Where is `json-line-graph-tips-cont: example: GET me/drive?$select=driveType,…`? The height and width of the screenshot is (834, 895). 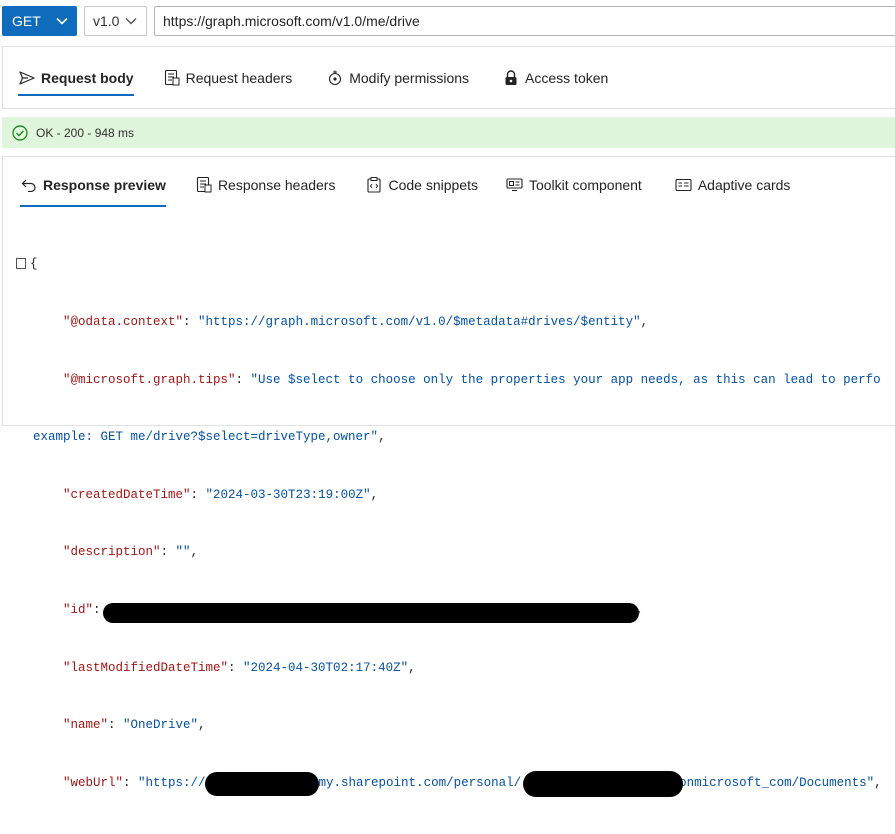 json-line-graph-tips-cont: example: GET me/drive?$select=driveType,… is located at coordinates (209, 437).